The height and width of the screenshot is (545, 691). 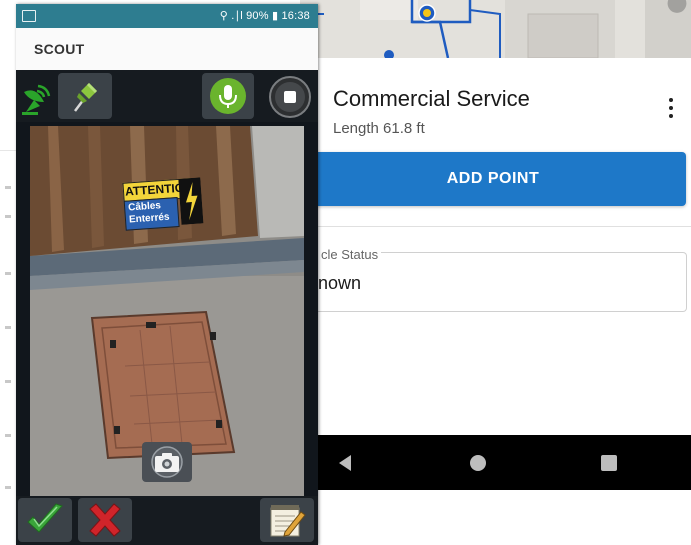 What do you see at coordinates (495, 462) in the screenshot?
I see `android-nav-bar` at bounding box center [495, 462].